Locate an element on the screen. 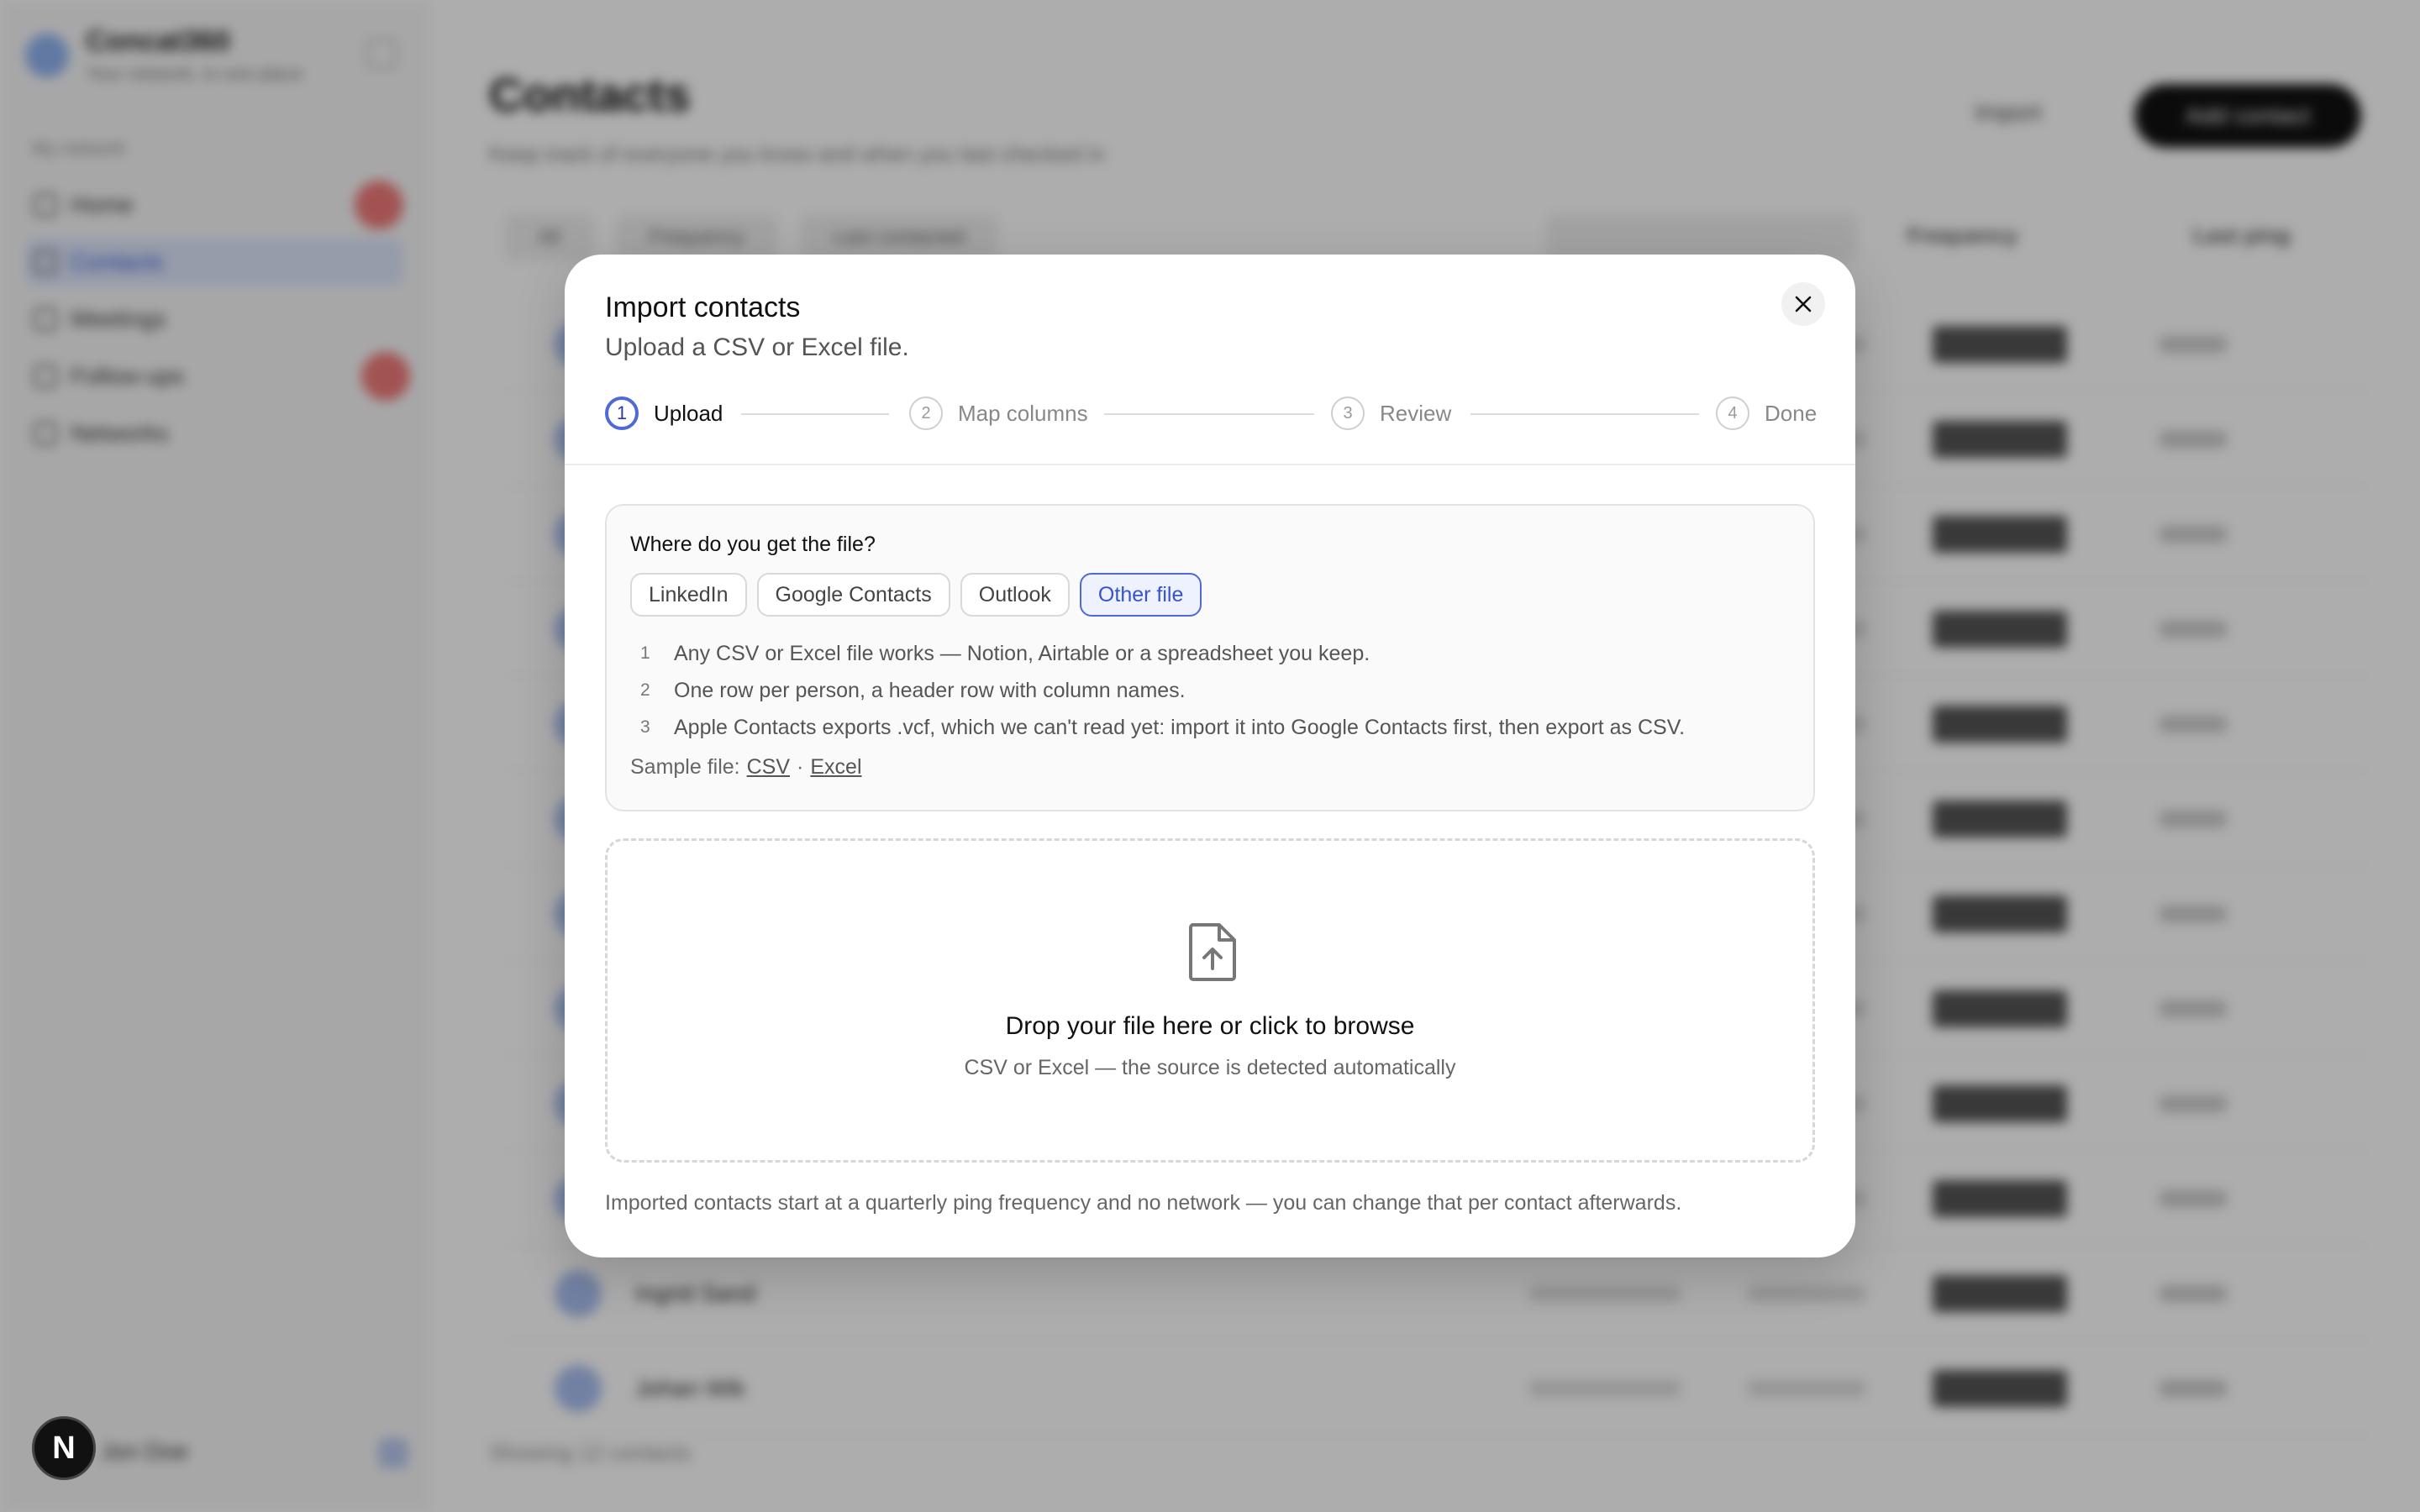 The image size is (2420, 1512). source-option-other-file: Other file is located at coordinates (1140, 595).